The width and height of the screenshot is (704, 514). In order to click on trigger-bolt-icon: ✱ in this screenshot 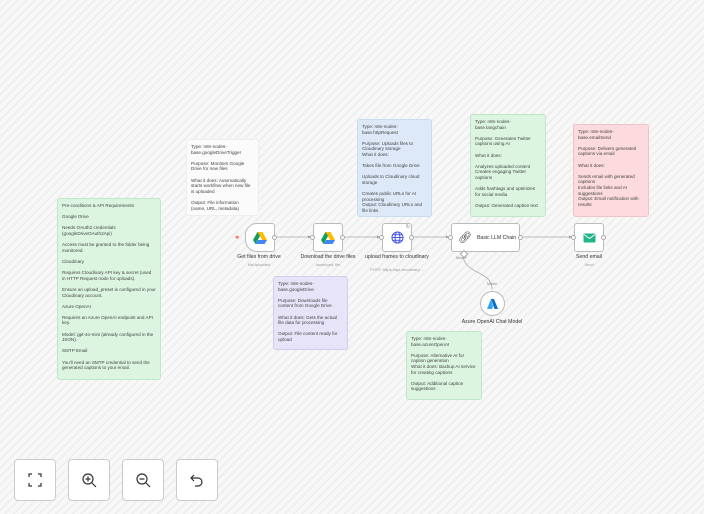, I will do `click(237, 238)`.